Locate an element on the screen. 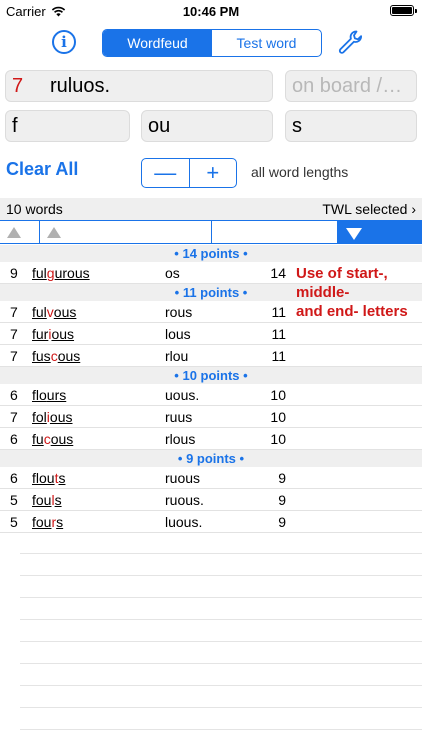  feature-note: Use of start-, middle- and end- letters is located at coordinates (352, 292).